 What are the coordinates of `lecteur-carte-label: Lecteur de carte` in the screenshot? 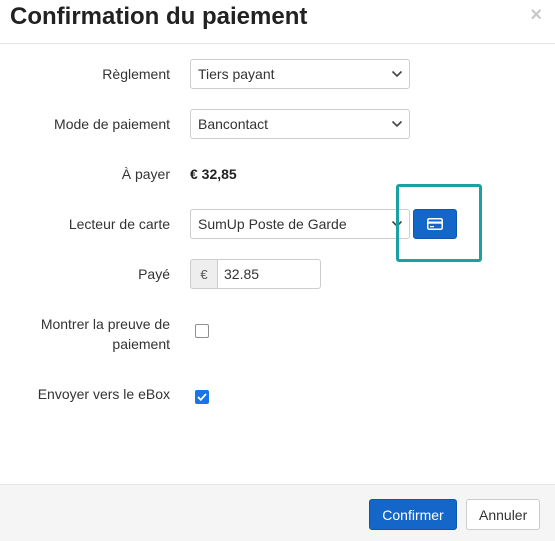 It's located at (119, 224).